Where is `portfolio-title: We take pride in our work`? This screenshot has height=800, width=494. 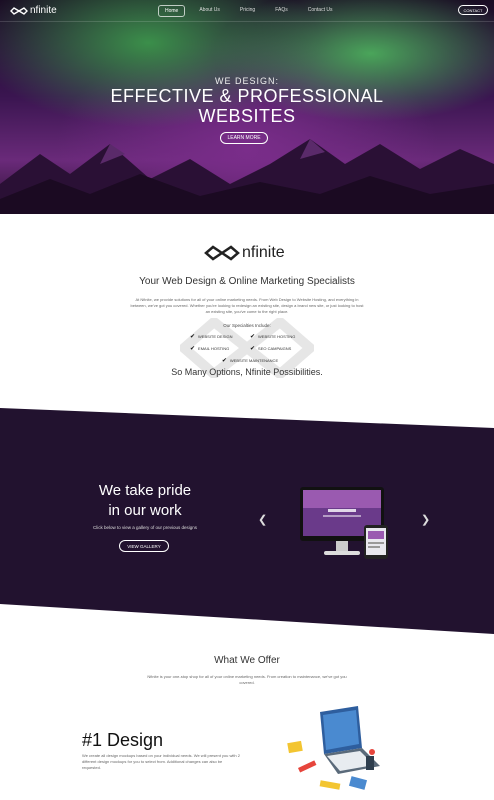 portfolio-title: We take pride in our work is located at coordinates (145, 500).